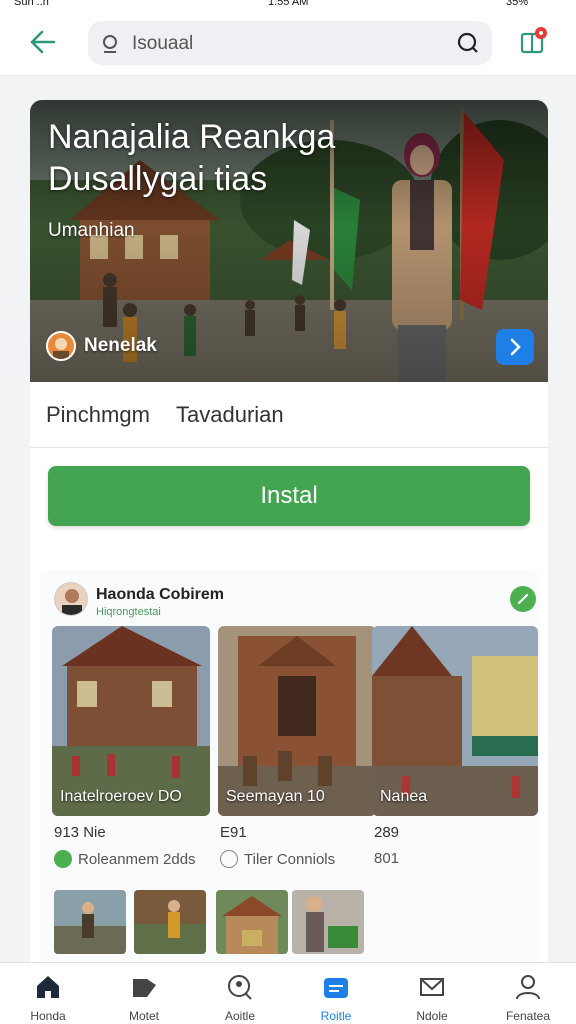 The height and width of the screenshot is (1024, 576). I want to click on search-input: Isouaal, so click(162, 44).